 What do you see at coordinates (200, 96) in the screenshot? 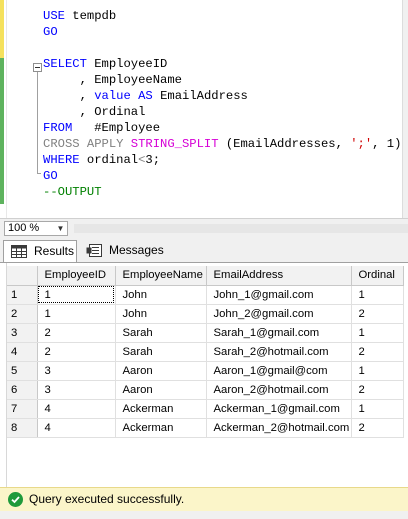
I see `code-token: EmailAddress` at bounding box center [200, 96].